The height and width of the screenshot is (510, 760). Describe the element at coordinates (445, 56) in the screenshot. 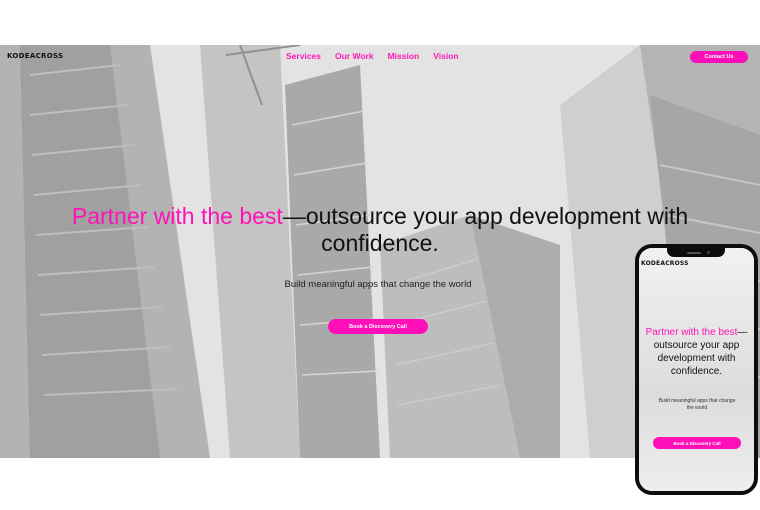

I see `nav-link-vision: Vision` at that location.